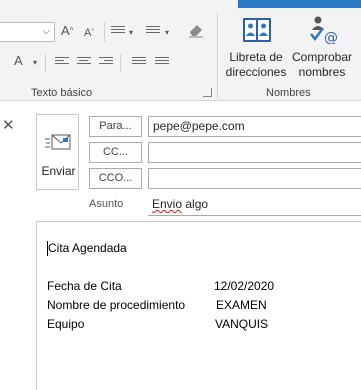 This screenshot has width=361, height=390. Describe the element at coordinates (29, 62) in the screenshot. I see `font-color-button: A ▾` at that location.